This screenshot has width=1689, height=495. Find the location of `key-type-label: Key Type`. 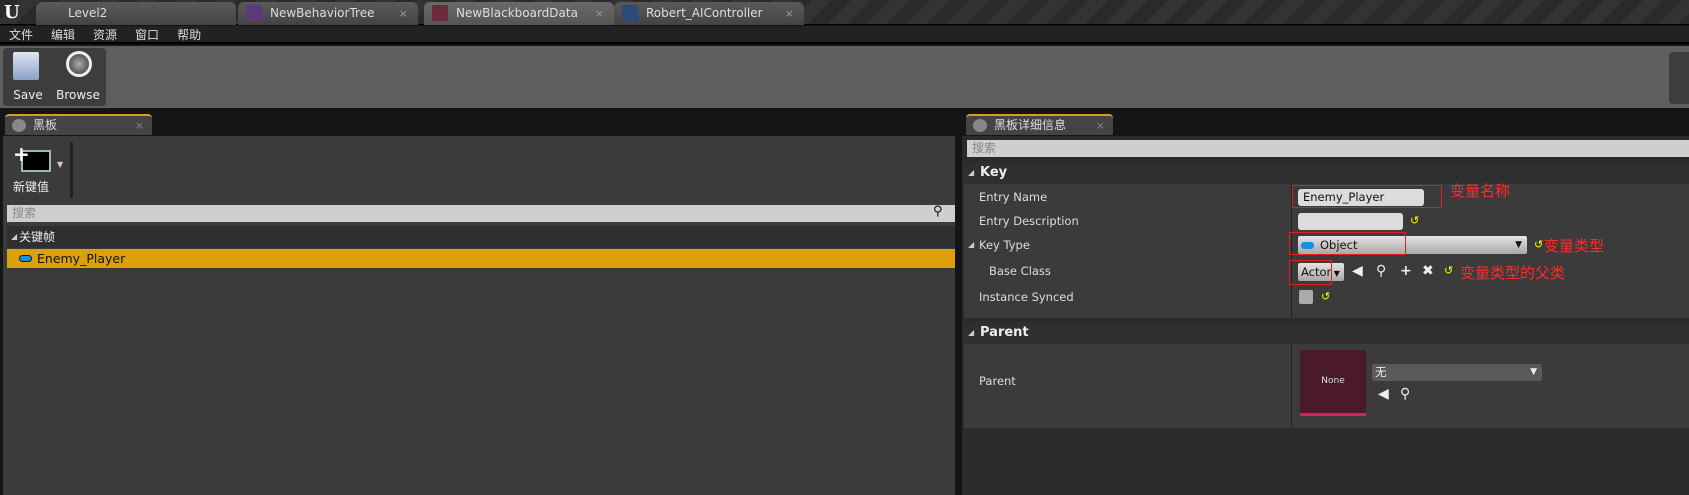

key-type-label: Key Type is located at coordinates (1004, 245).